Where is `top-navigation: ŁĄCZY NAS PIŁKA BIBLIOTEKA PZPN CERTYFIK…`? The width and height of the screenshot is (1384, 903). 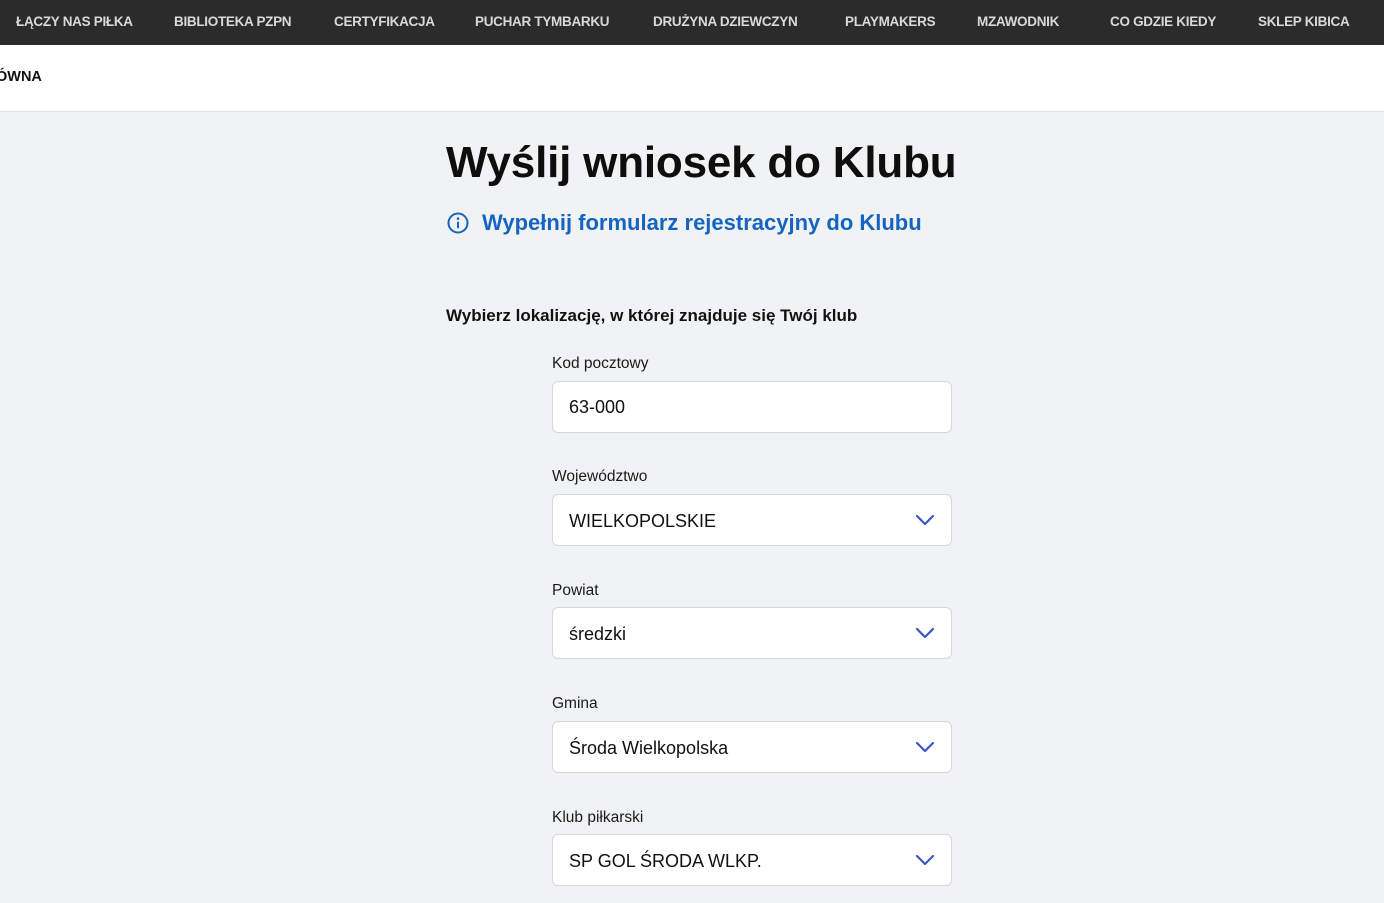 top-navigation: ŁĄCZY NAS PIŁKA BIBLIOTEKA PZPN CERTYFIK… is located at coordinates (692, 22).